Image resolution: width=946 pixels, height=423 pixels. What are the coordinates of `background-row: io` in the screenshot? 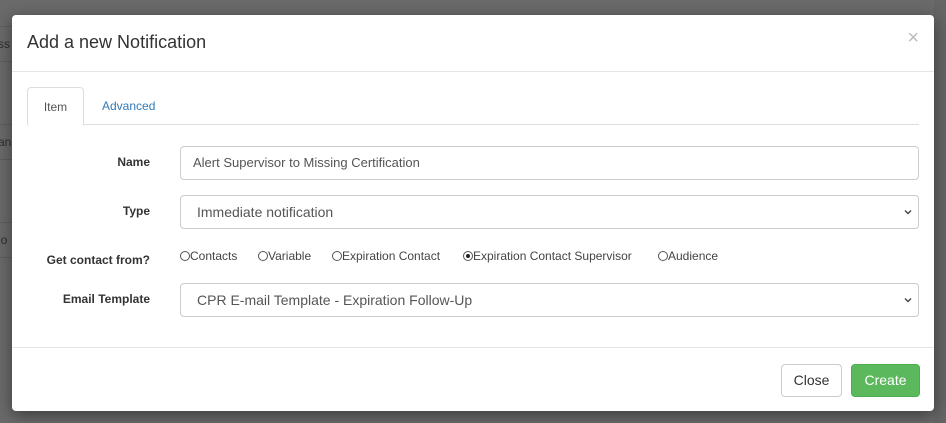 It's located at (6, 240).